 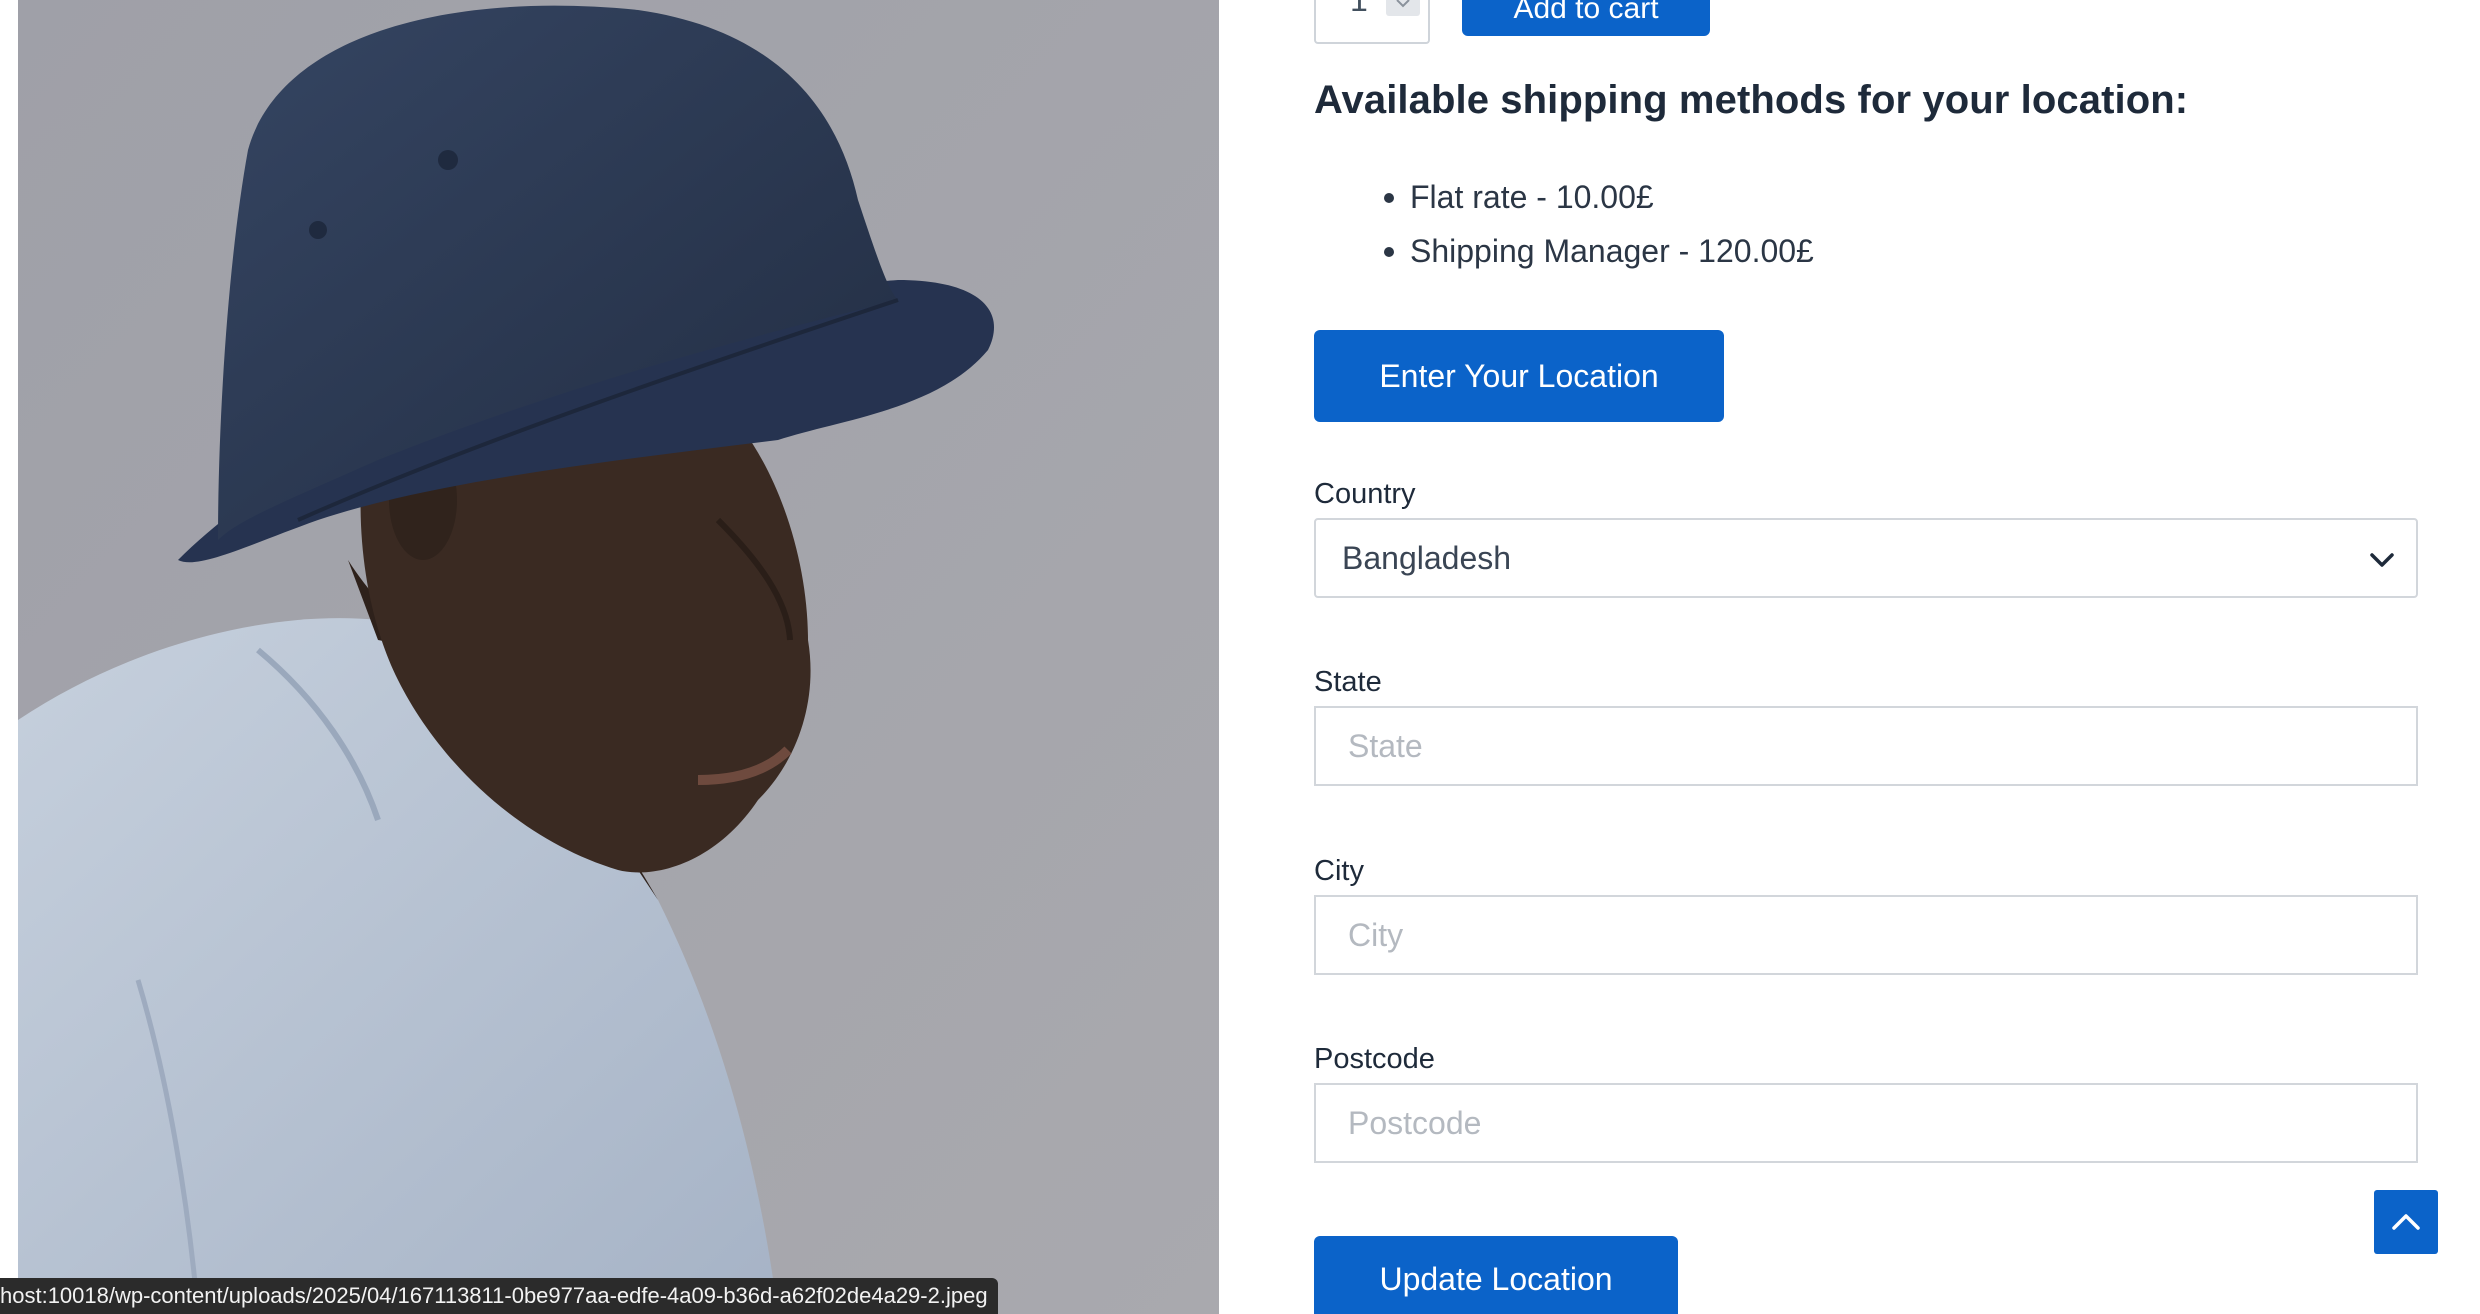 What do you see at coordinates (1586, 18) in the screenshot?
I see `add-to-cart-button: Add to cart` at bounding box center [1586, 18].